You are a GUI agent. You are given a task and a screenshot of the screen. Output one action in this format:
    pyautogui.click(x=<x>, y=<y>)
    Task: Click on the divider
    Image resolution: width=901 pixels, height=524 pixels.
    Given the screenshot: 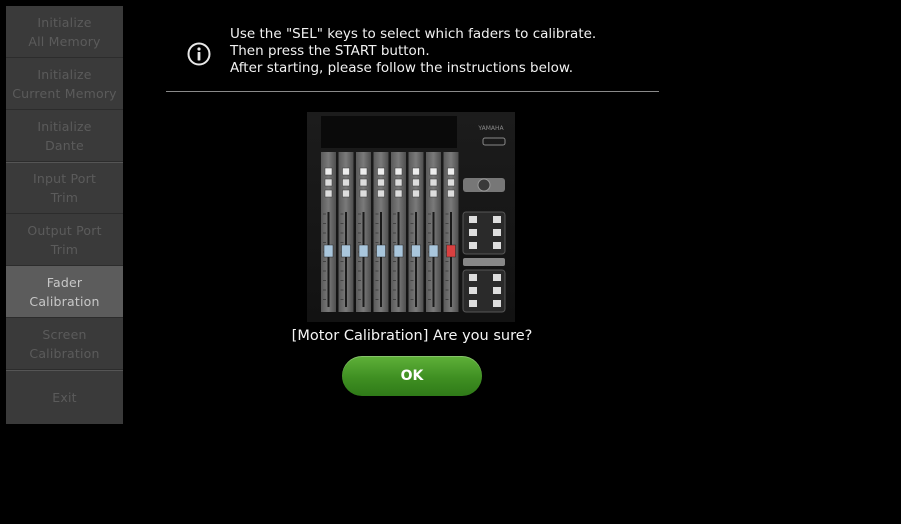 What is the action you would take?
    pyautogui.click(x=412, y=91)
    